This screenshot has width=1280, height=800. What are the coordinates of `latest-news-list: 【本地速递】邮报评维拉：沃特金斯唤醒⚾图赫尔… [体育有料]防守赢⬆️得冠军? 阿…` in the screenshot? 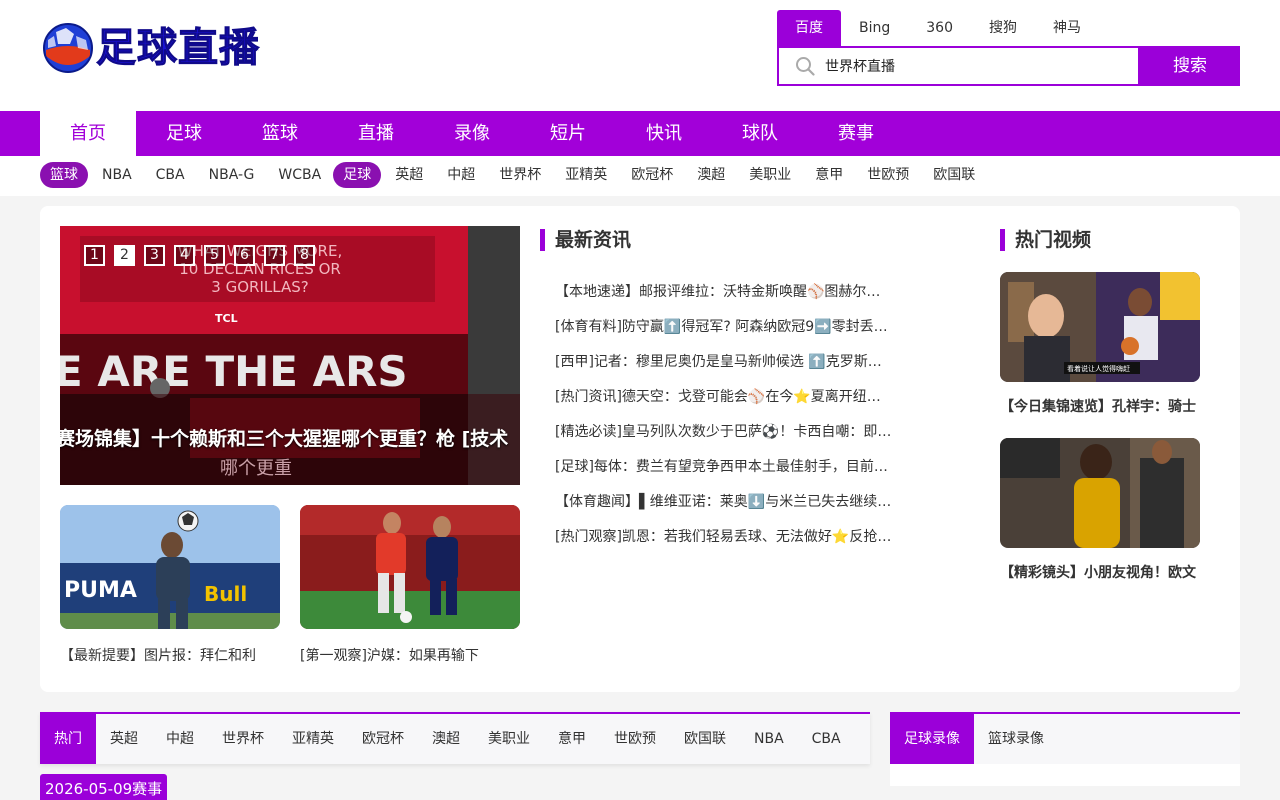 It's located at (739, 422).